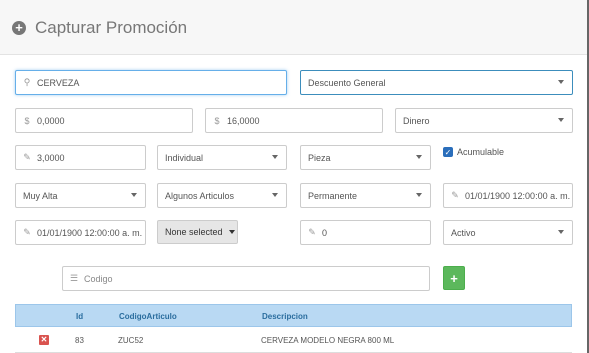 The height and width of the screenshot is (353, 589). I want to click on delete-icon: ✕, so click(44, 340).